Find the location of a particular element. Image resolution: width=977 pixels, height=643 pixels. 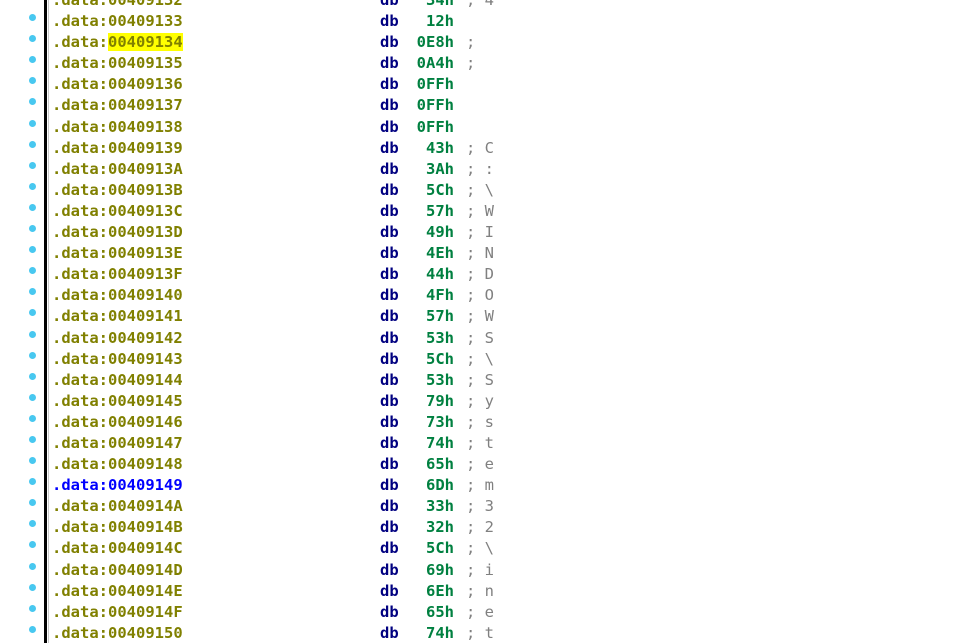

address: .data:00409145 is located at coordinates (117, 401).